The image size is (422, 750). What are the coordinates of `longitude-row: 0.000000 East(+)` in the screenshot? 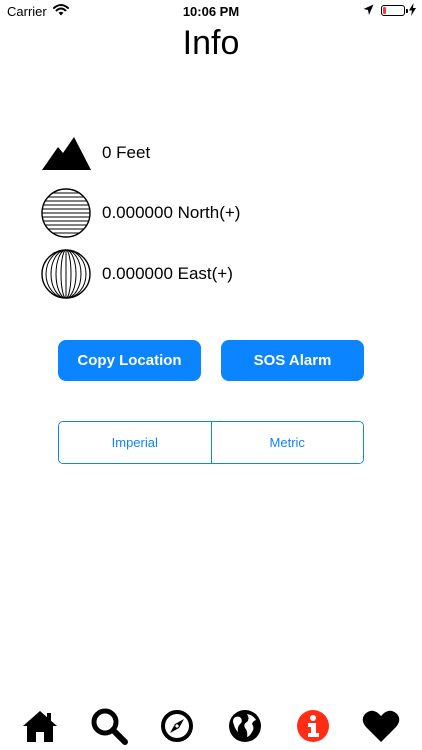 It's located at (136, 274).